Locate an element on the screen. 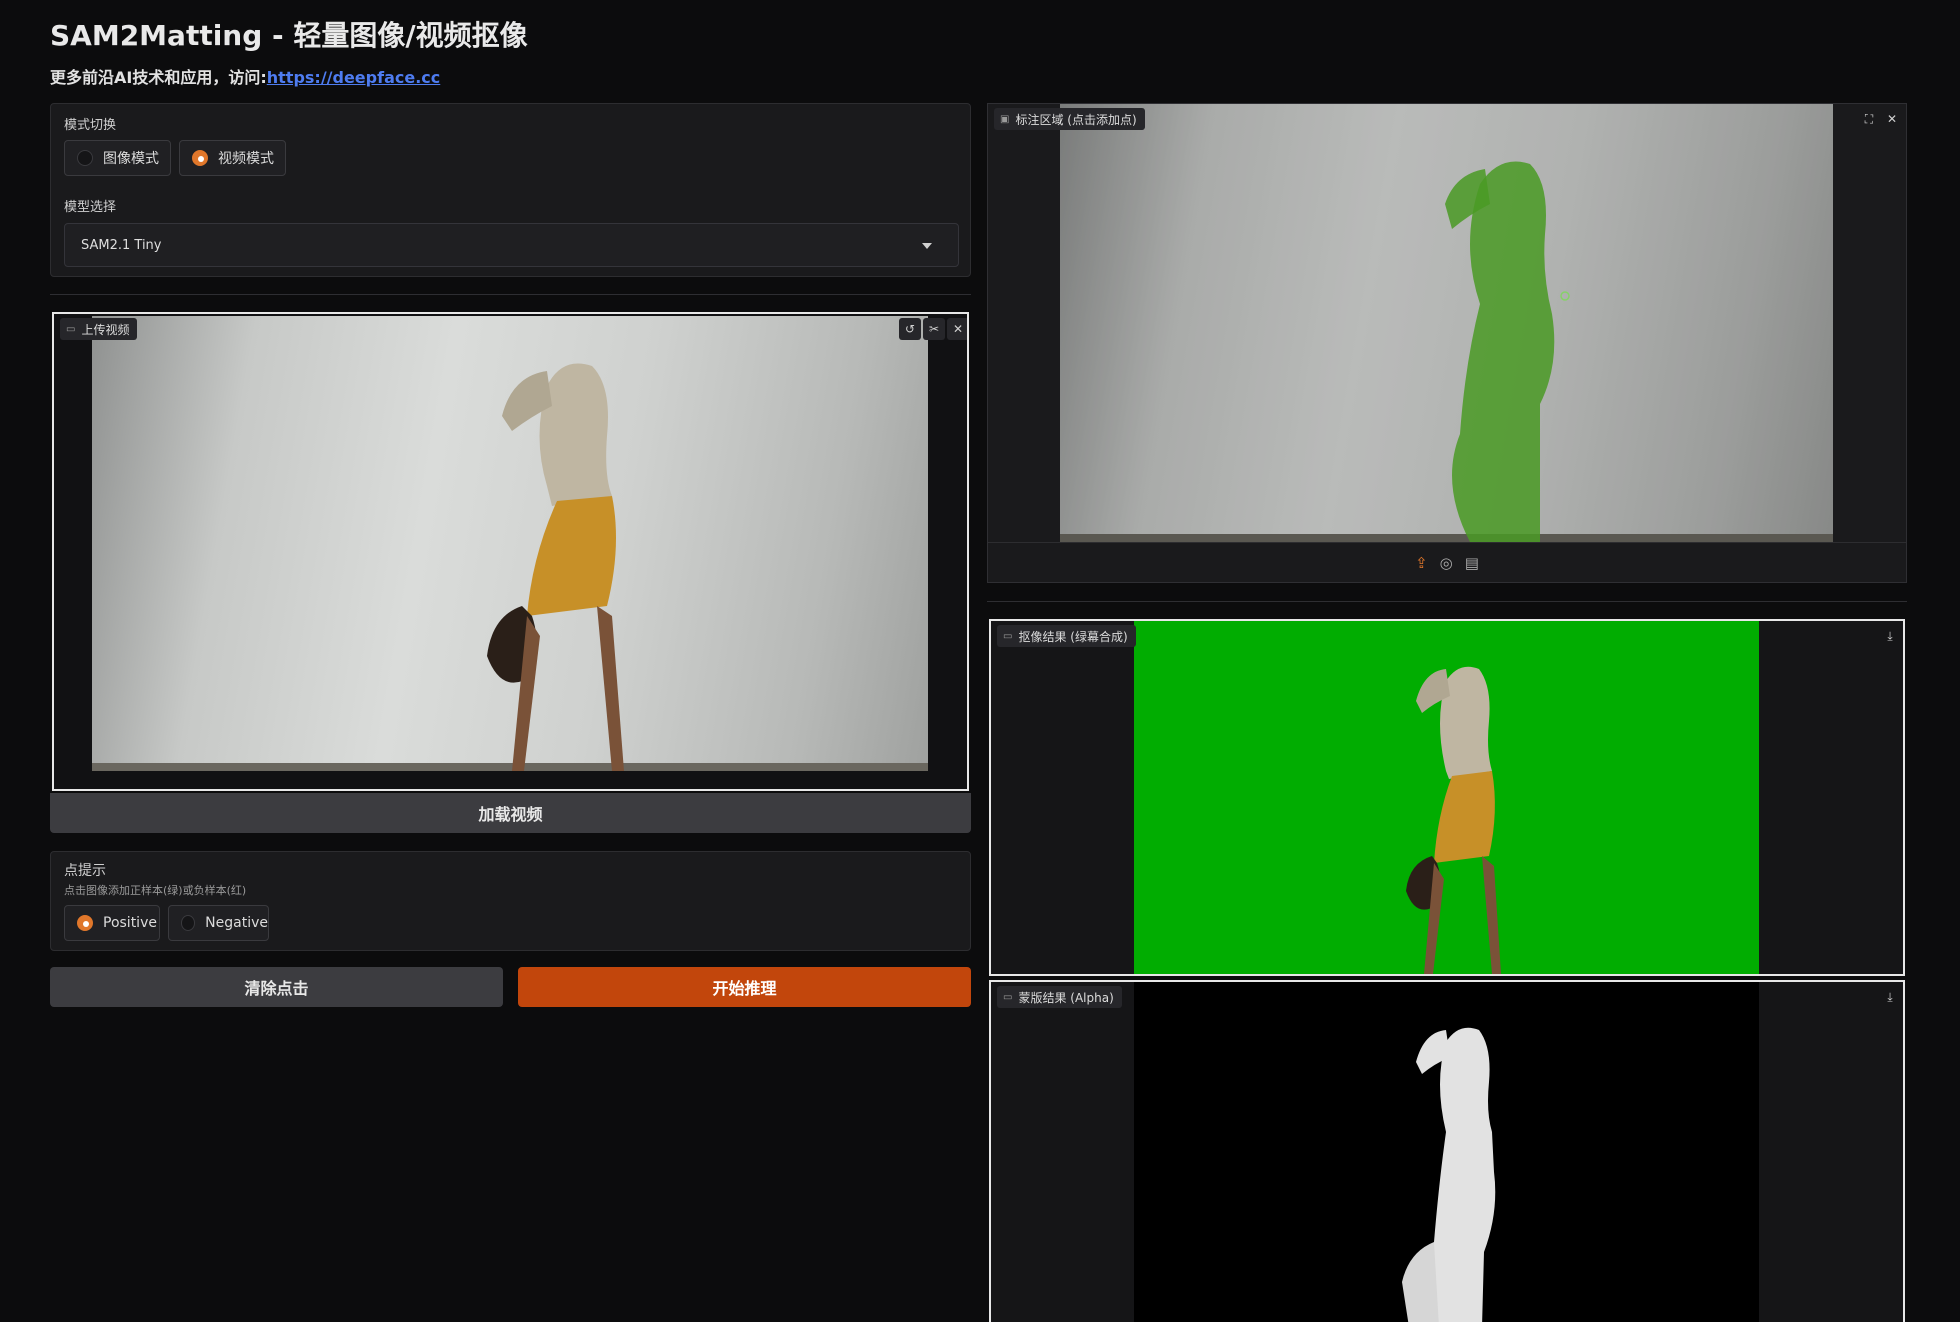 Image resolution: width=1960 pixels, height=1322 pixels. mode-video-radio: 视频模式 is located at coordinates (232, 158).